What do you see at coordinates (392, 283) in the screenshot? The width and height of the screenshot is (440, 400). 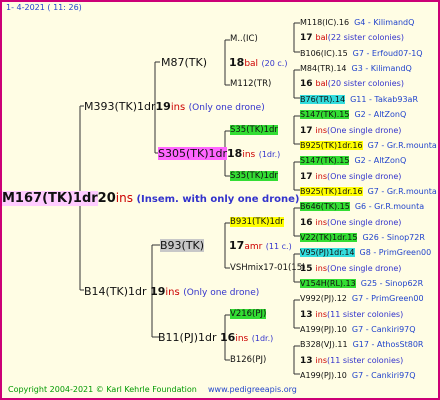 I see `gen4-origin: G25 - Sinop62R` at bounding box center [392, 283].